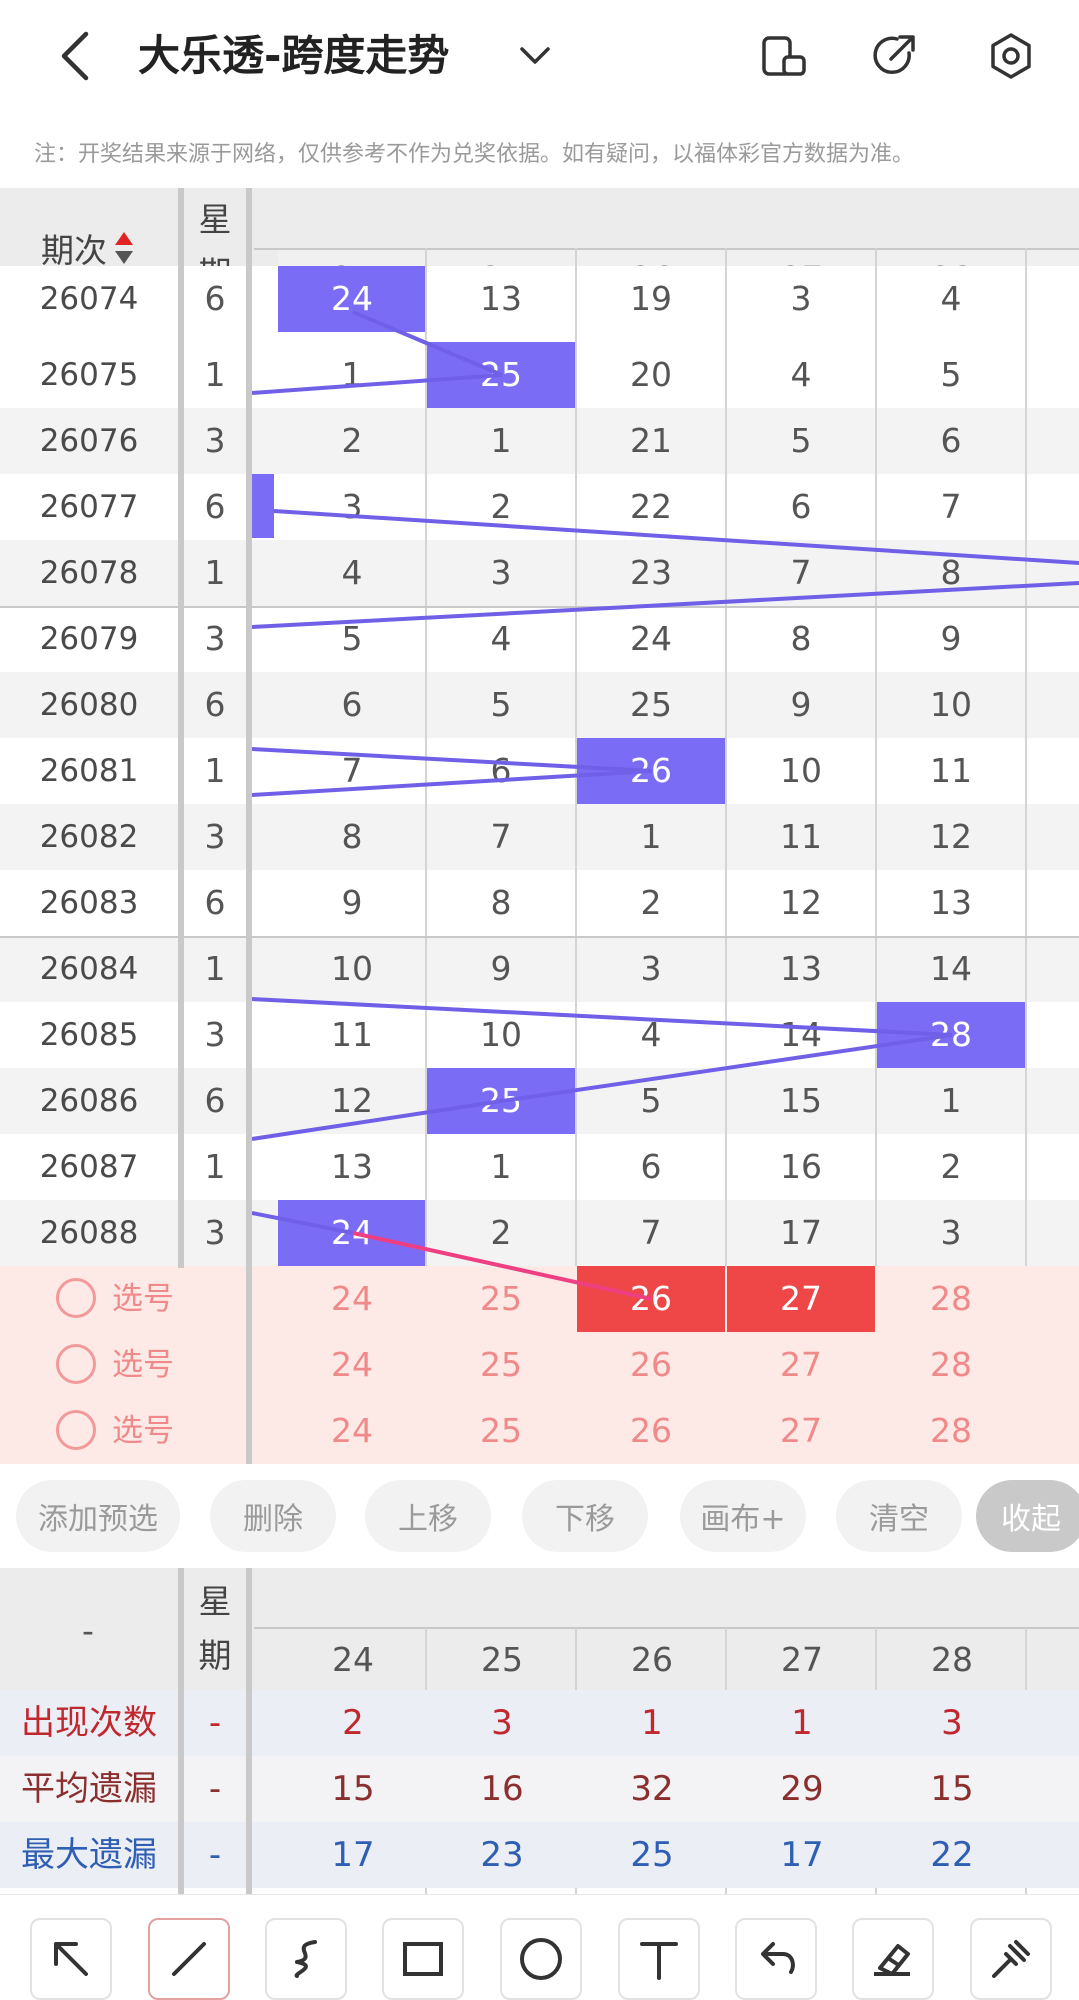 This screenshot has height=2000, width=1079. I want to click on circle-tool-icon, so click(541, 1959).